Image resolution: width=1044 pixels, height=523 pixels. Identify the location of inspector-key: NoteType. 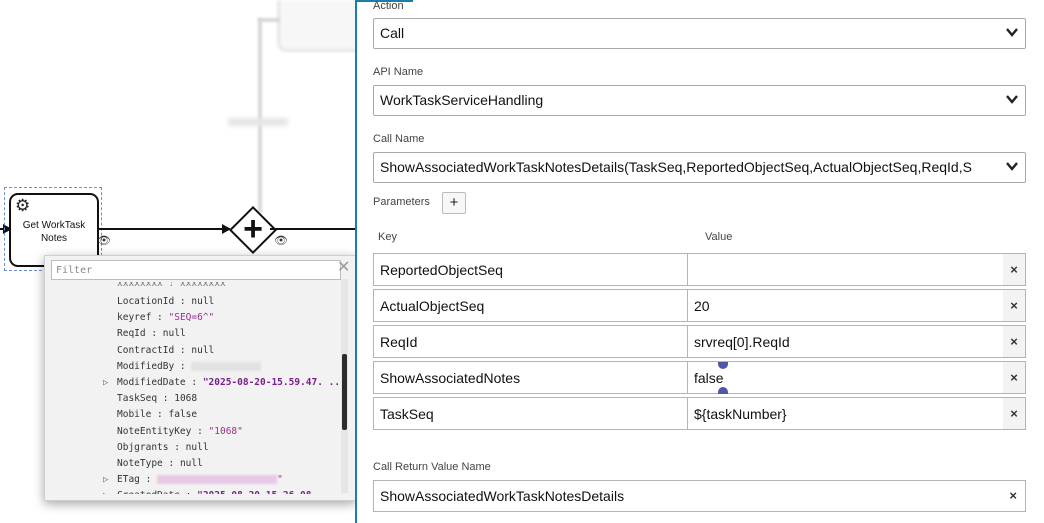
(140, 463).